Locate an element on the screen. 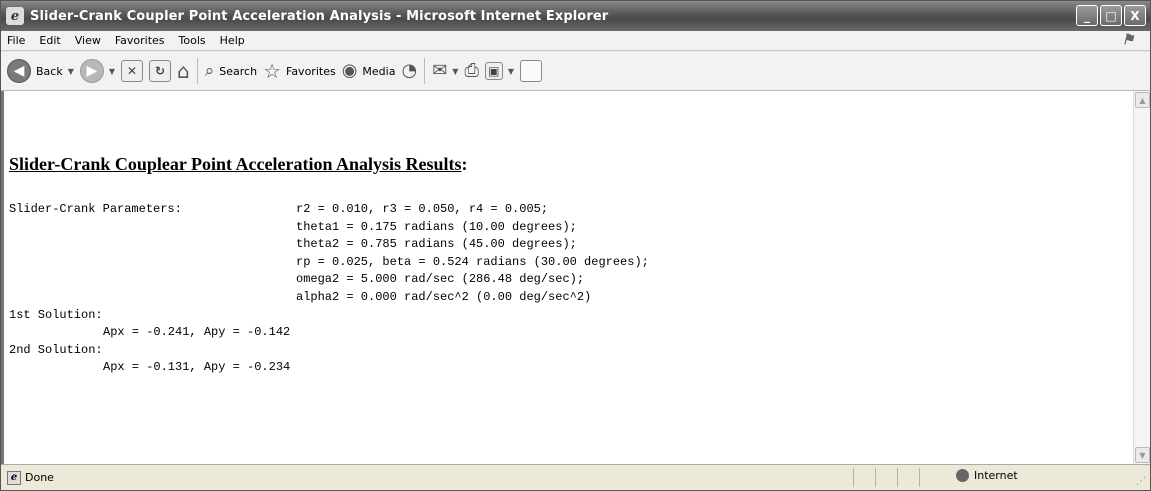 The height and width of the screenshot is (491, 1151). history-button: ◔ is located at coordinates (409, 71).